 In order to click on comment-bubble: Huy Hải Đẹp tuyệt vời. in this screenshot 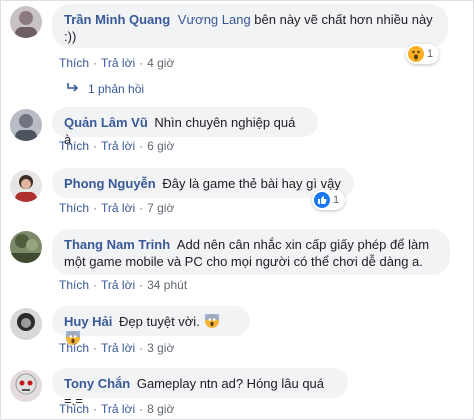, I will do `click(151, 325)`.